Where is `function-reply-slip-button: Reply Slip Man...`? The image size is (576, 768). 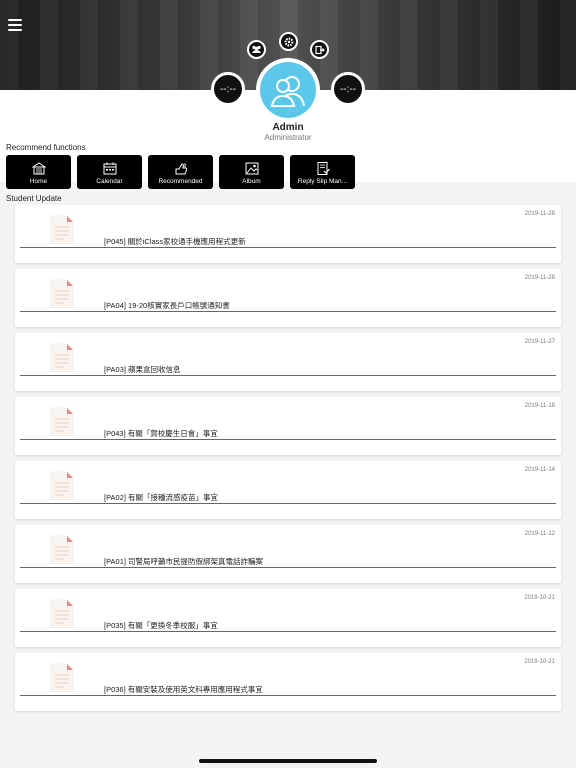
function-reply-slip-button: Reply Slip Man... is located at coordinates (322, 172).